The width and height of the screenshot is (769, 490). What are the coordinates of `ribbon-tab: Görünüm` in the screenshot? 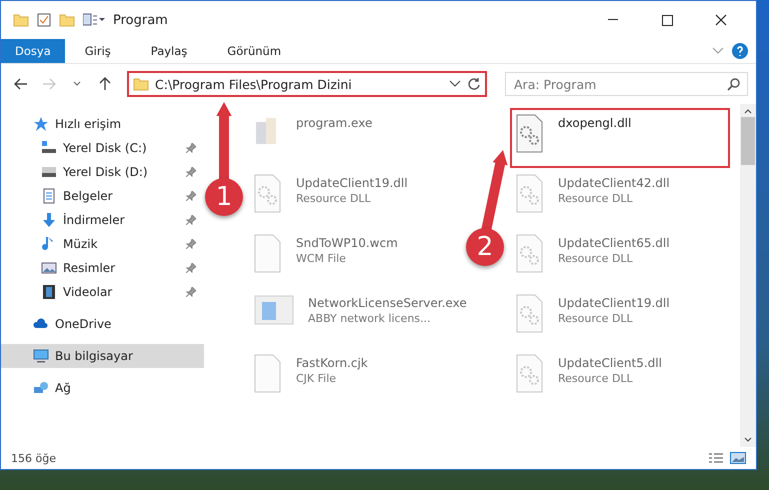 It's located at (254, 51).